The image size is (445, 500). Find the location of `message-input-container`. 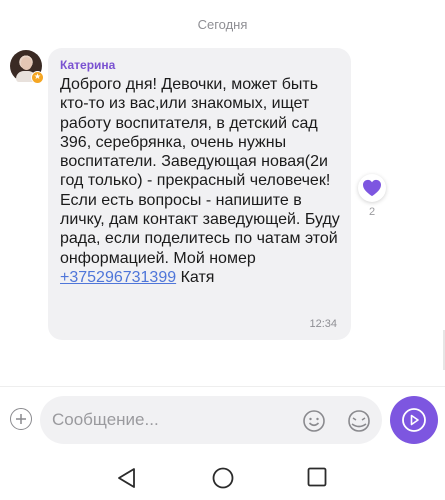

message-input-container is located at coordinates (211, 420).